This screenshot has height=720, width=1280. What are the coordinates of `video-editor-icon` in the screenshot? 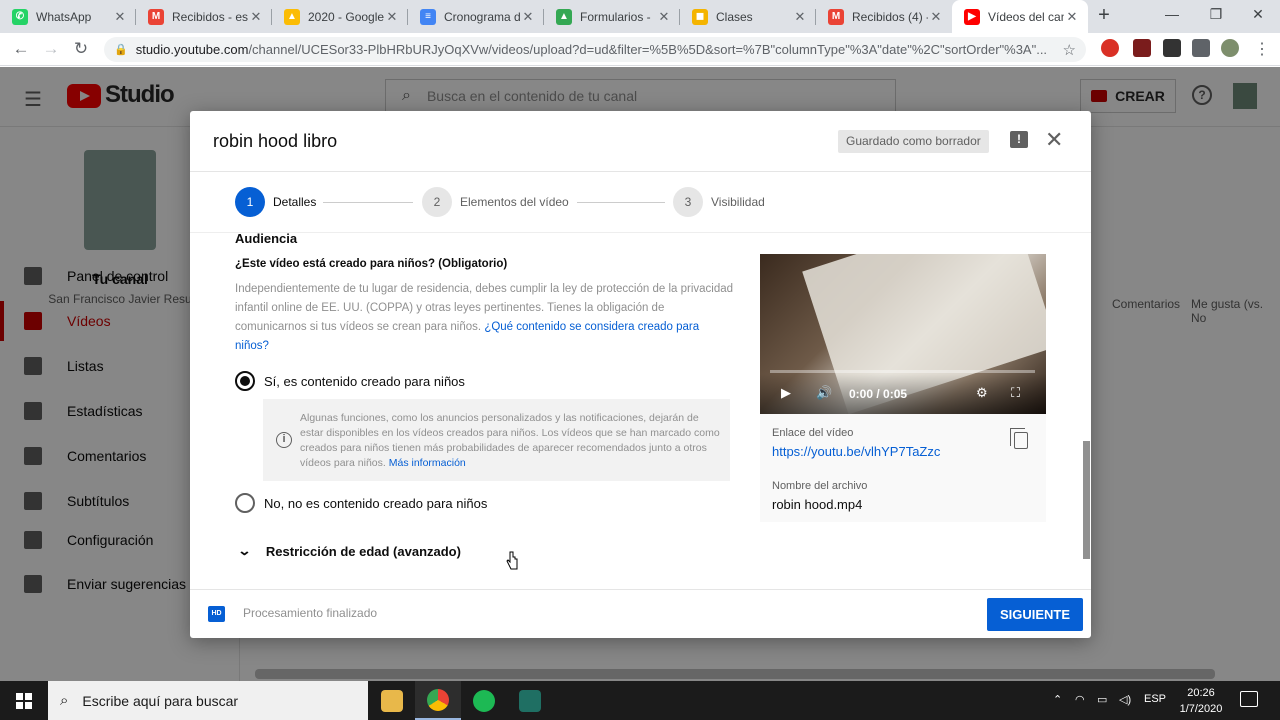 It's located at (530, 700).